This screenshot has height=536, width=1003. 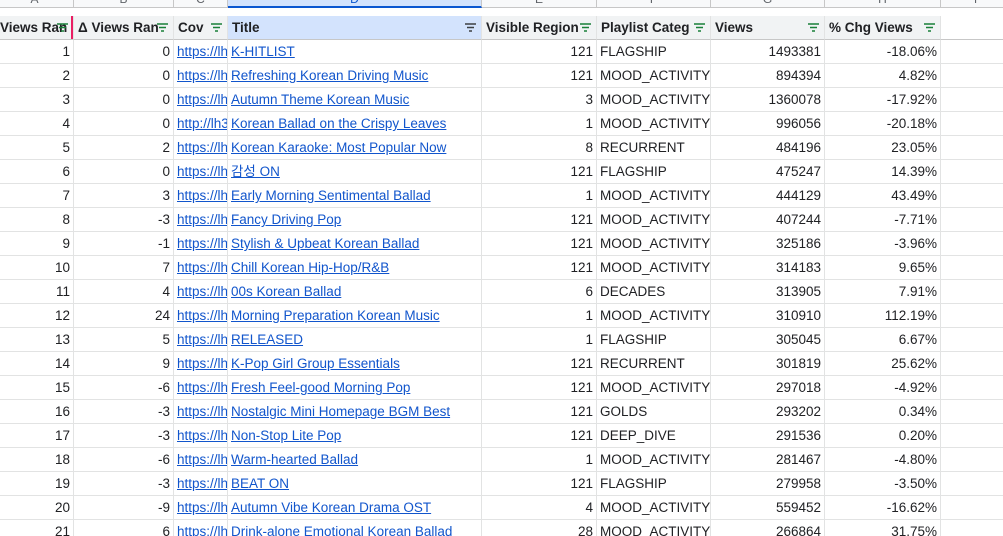 I want to click on cell-delta-views-rank: -3, so click(x=124, y=436).